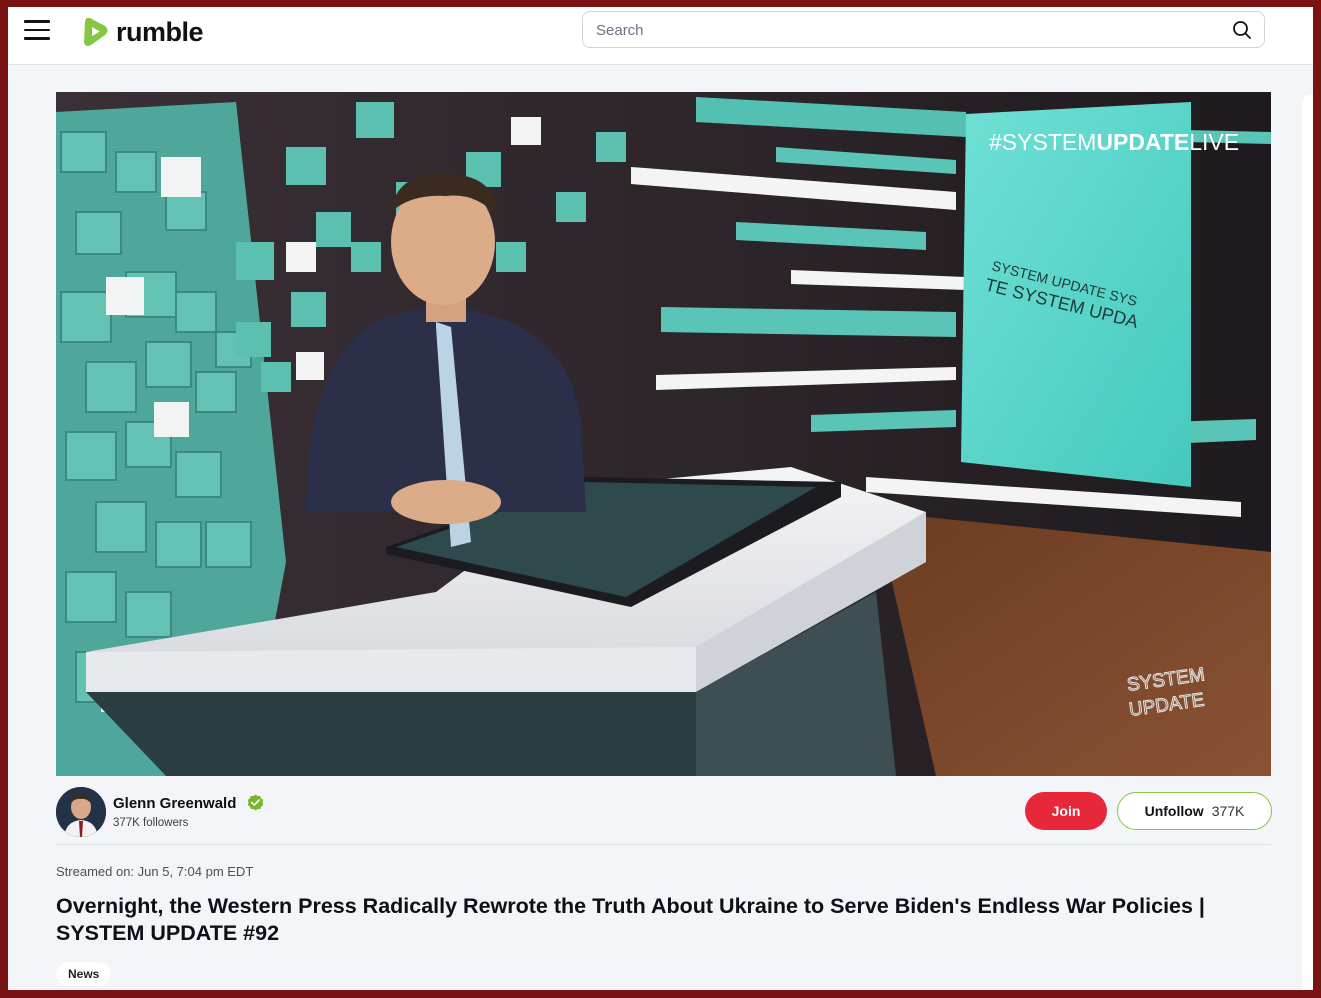  I want to click on search-box, so click(923, 29).